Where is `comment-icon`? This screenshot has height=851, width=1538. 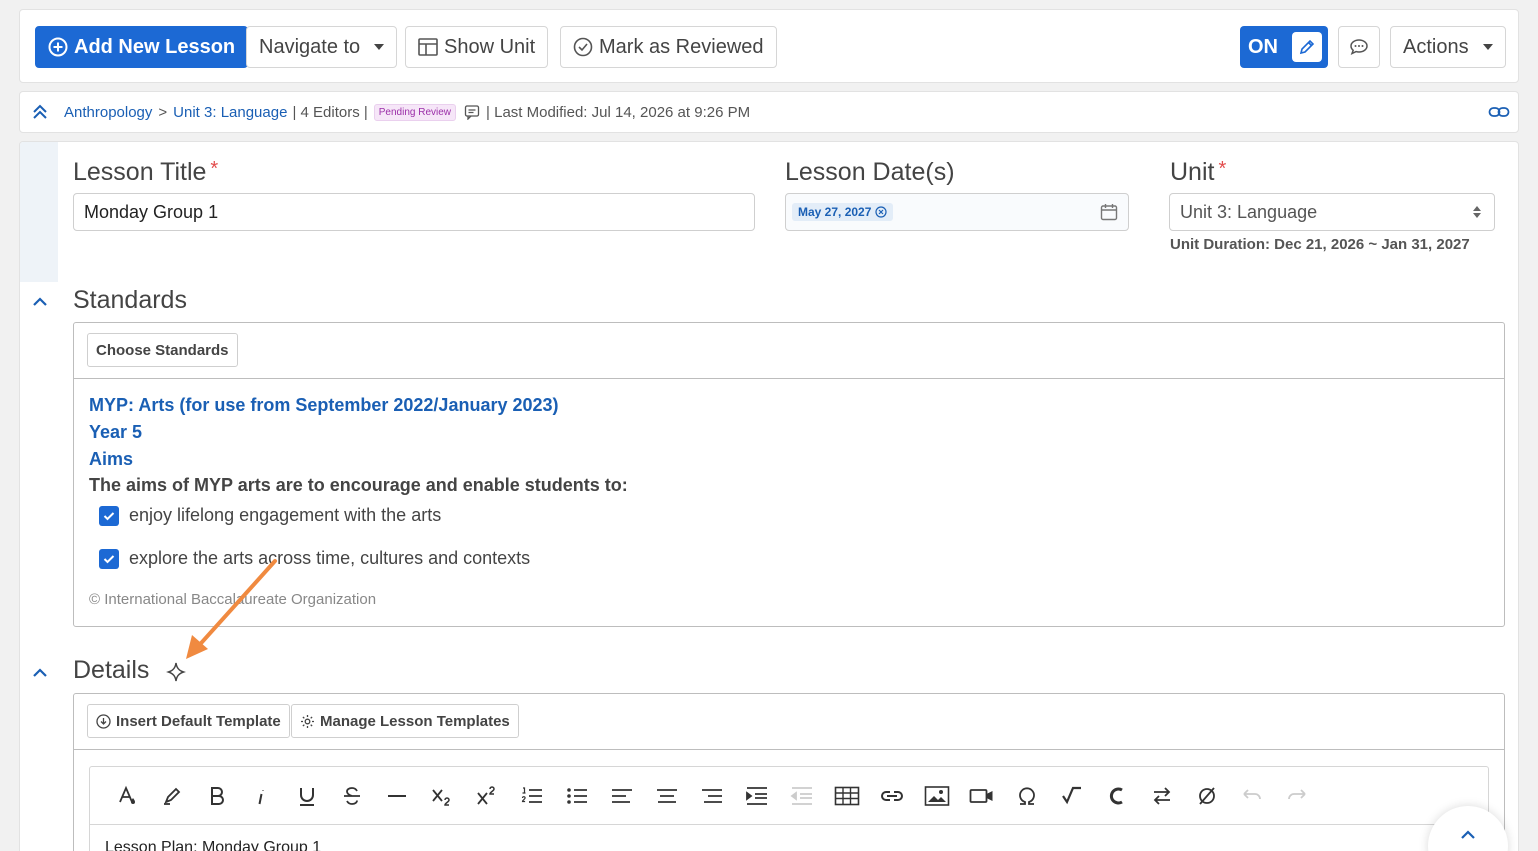
comment-icon is located at coordinates (472, 112).